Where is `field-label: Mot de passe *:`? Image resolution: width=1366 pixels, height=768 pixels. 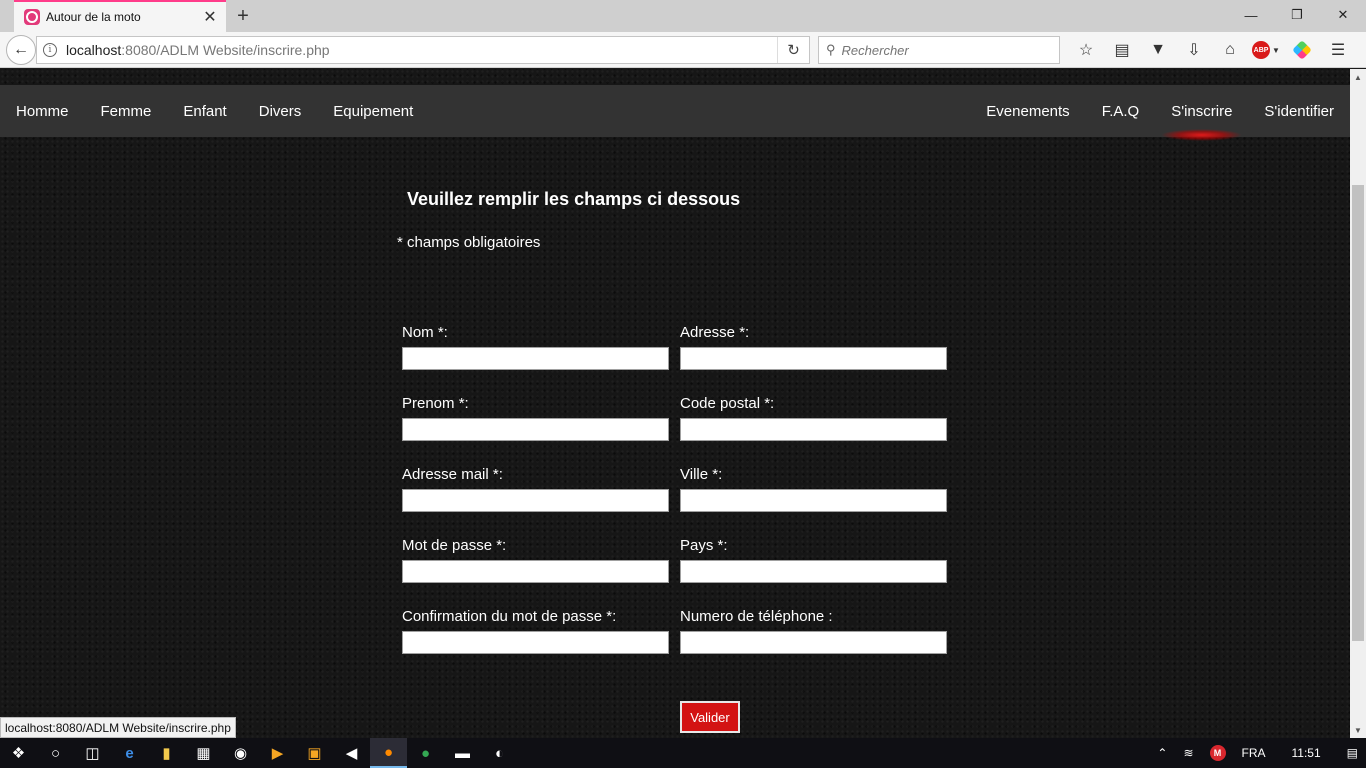 field-label: Mot de passe *: is located at coordinates (454, 545).